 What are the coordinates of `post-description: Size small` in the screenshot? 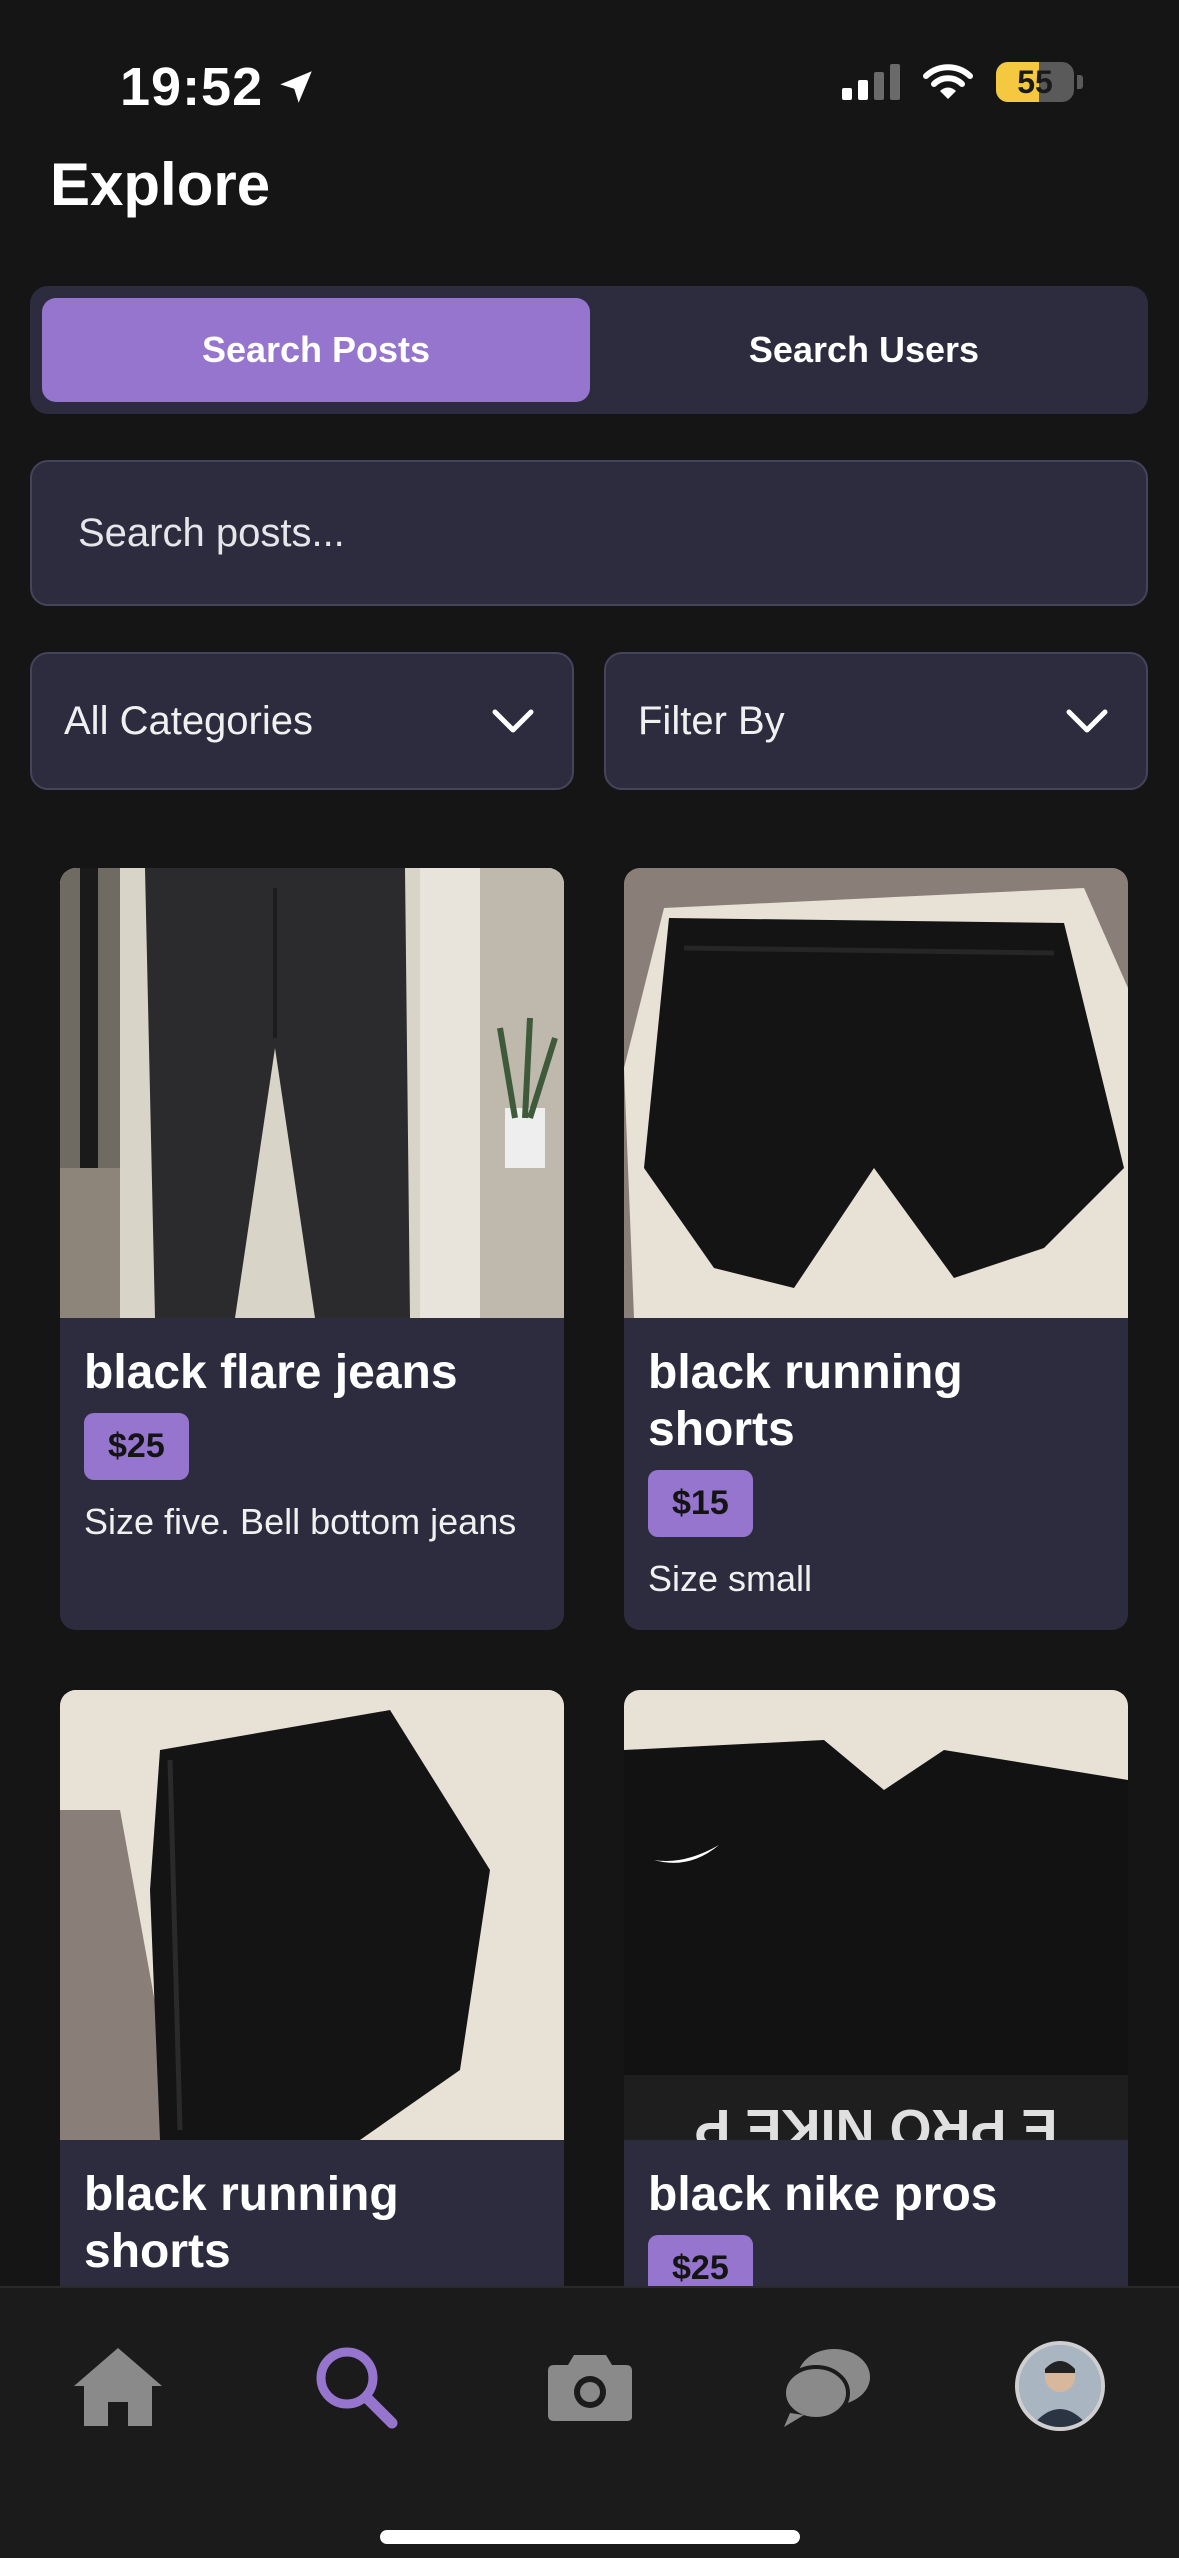 It's located at (730, 1578).